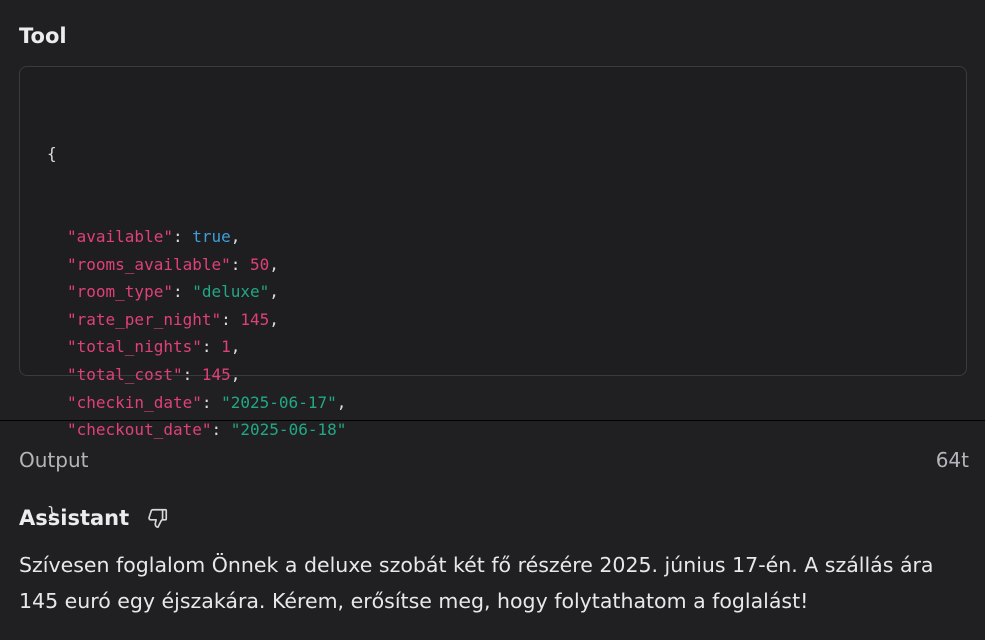 The height and width of the screenshot is (640, 985). I want to click on json-line: "rate_per_night": 145,, so click(173, 319).